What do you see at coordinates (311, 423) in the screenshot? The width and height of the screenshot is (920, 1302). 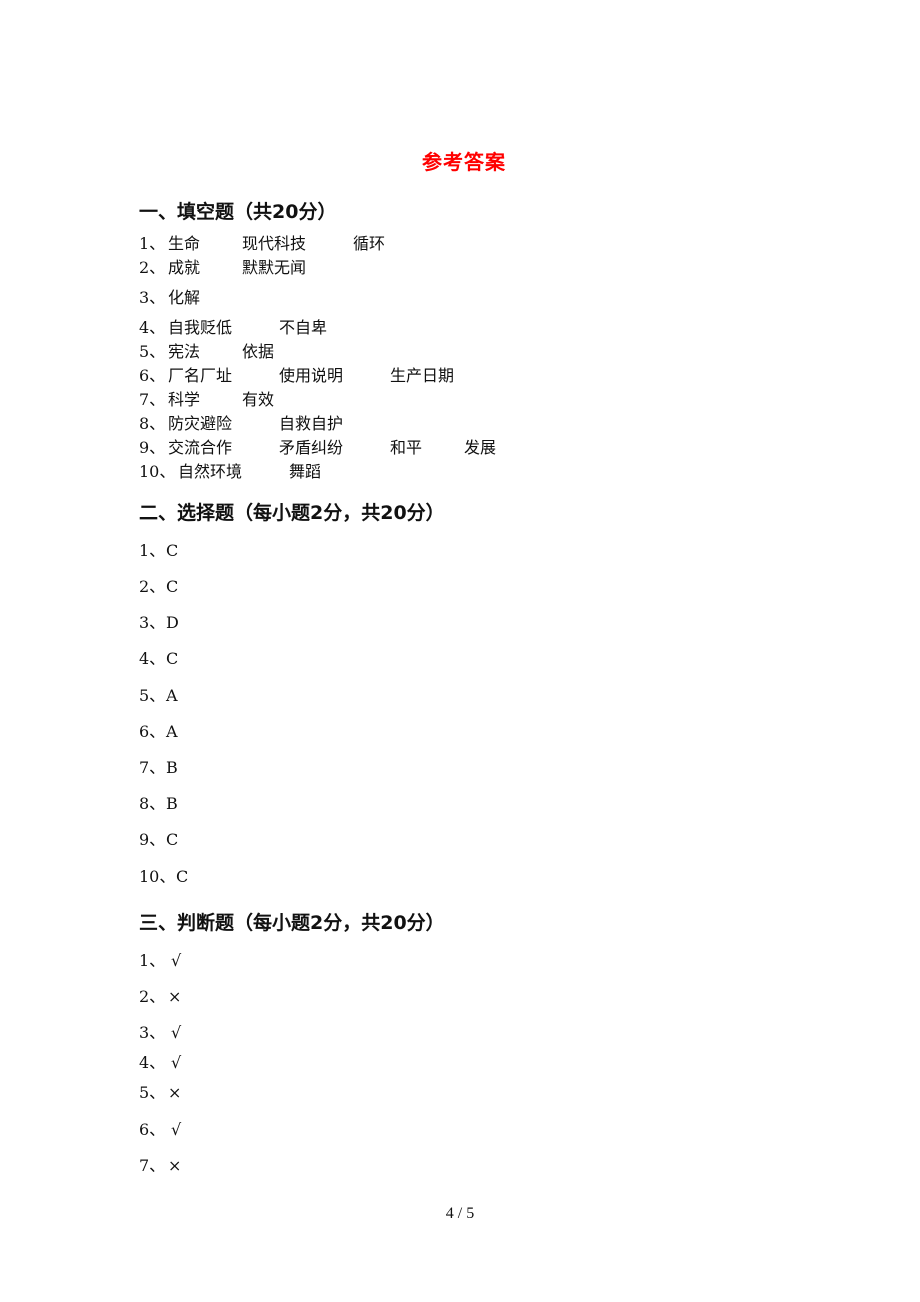 I see `answer: 自救自护` at bounding box center [311, 423].